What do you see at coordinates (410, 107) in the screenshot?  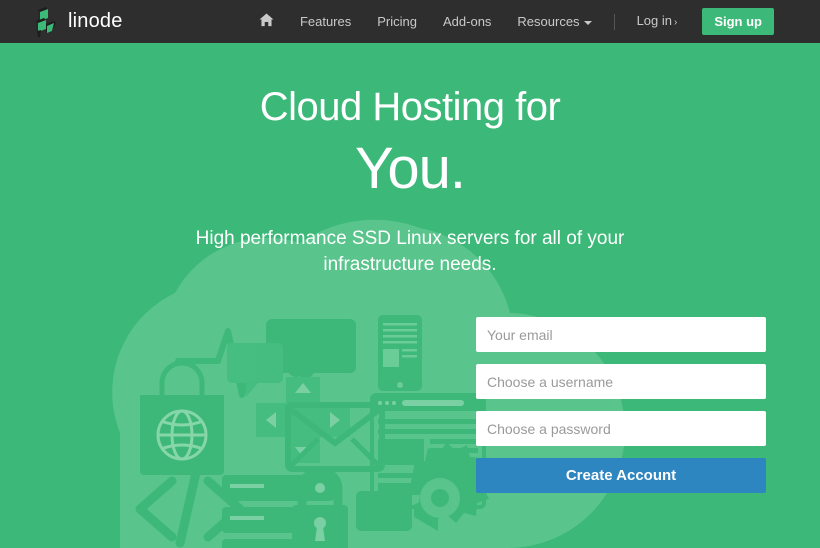 I see `hero-title-line-1: Cloud Hosting for` at bounding box center [410, 107].